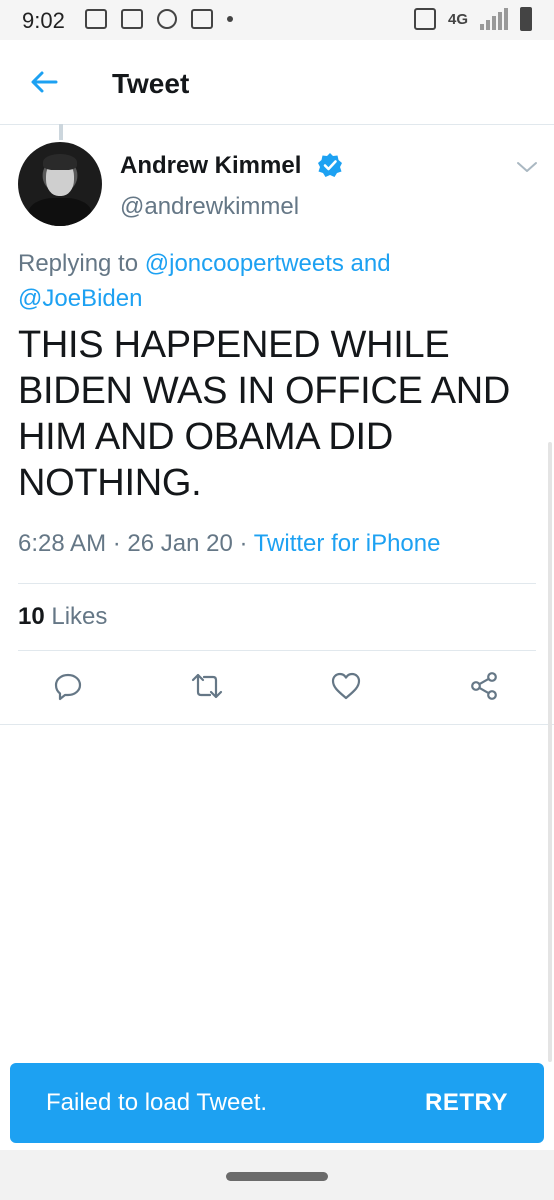 This screenshot has width=554, height=1200. I want to click on like-icon, so click(346, 686).